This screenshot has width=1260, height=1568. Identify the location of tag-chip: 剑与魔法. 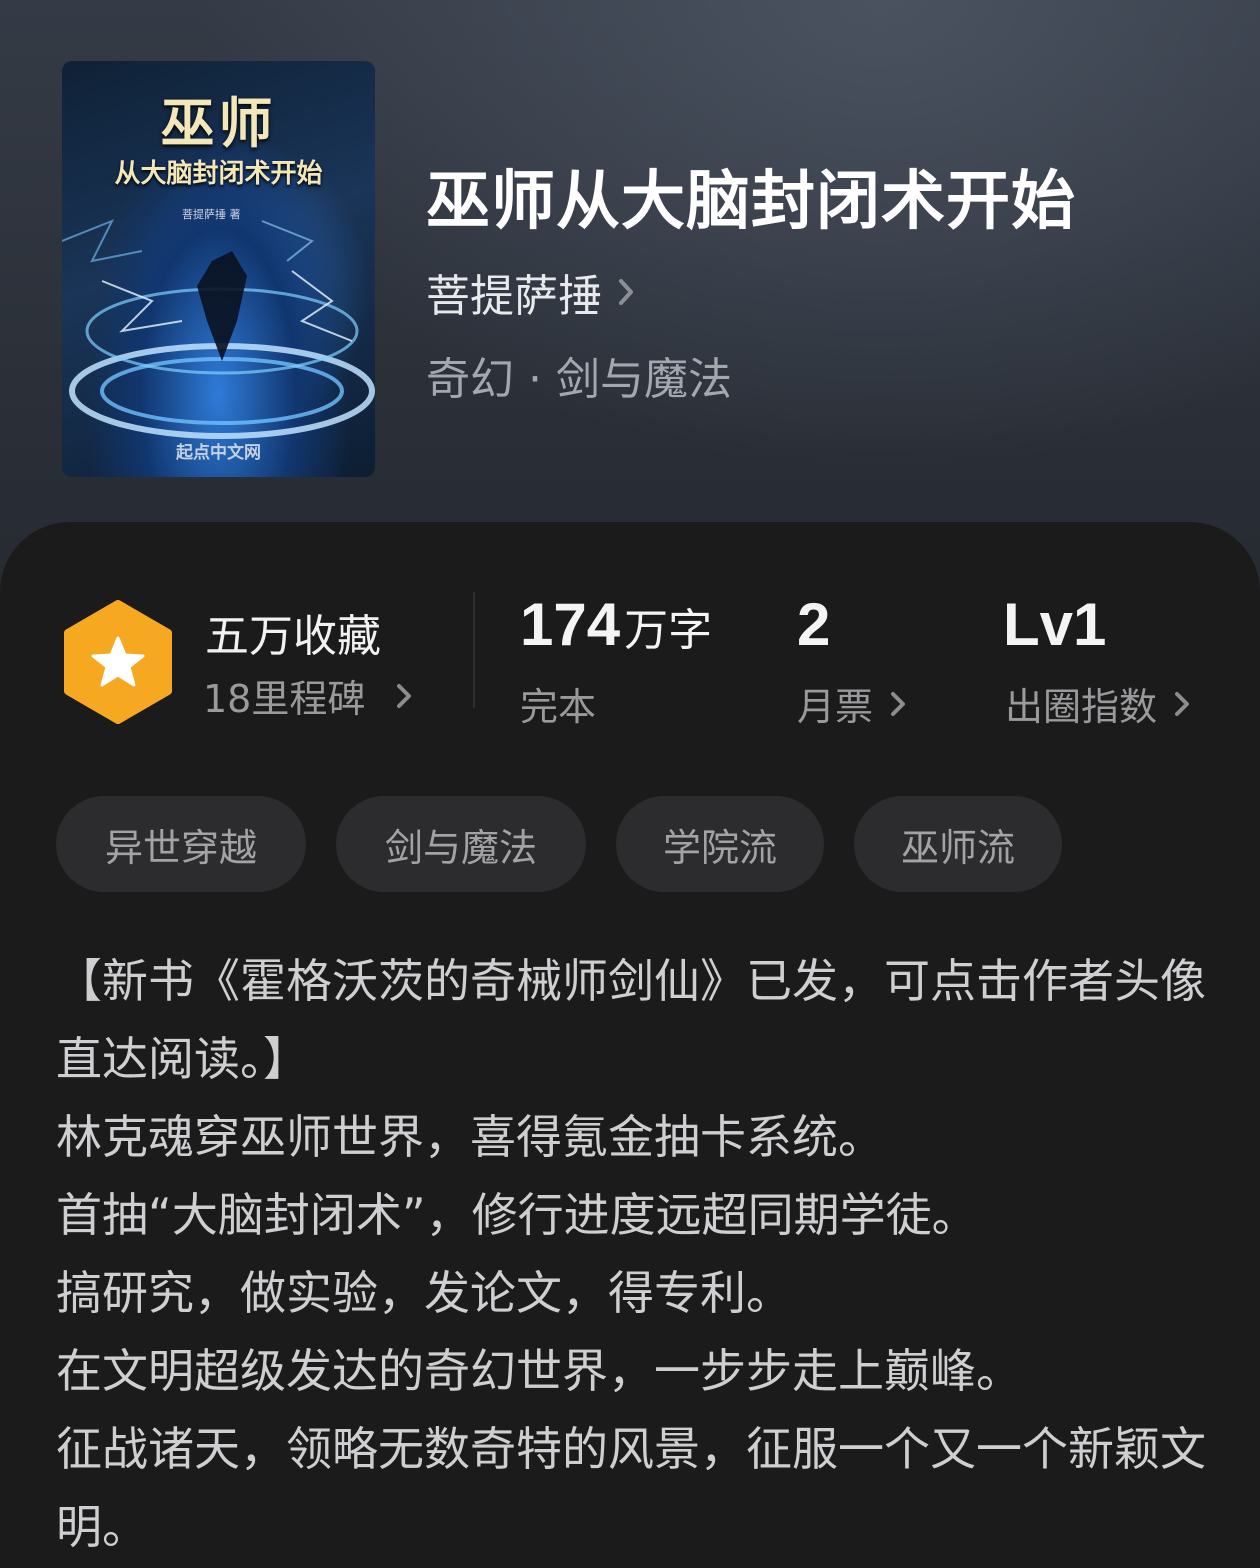
(461, 844).